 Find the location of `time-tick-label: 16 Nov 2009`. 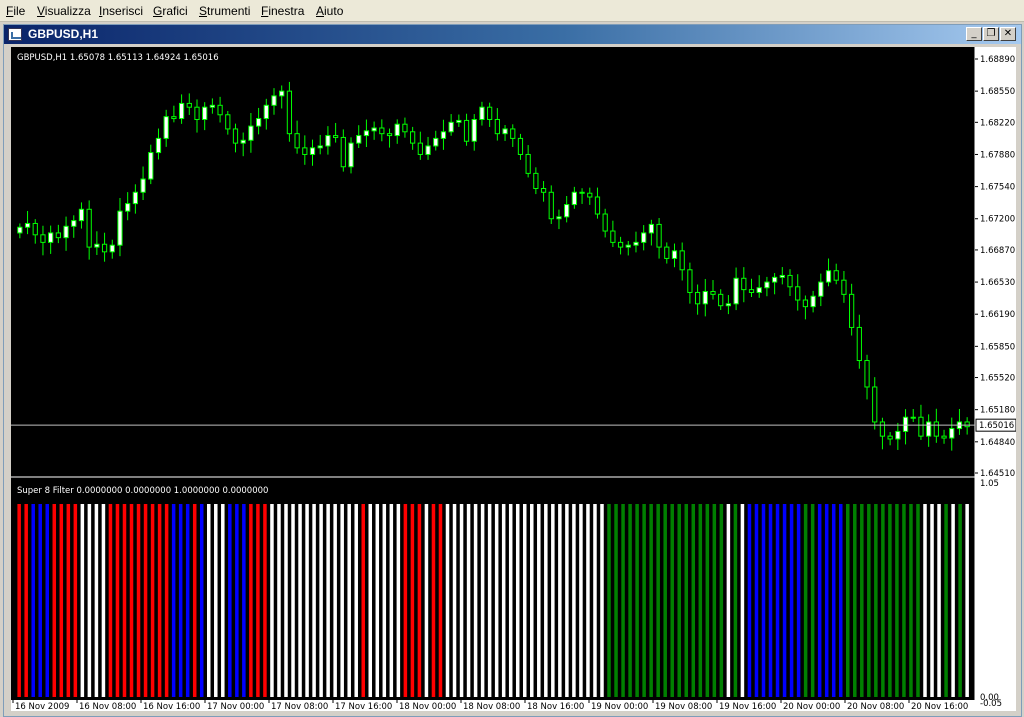

time-tick-label: 16 Nov 2009 is located at coordinates (42, 706).